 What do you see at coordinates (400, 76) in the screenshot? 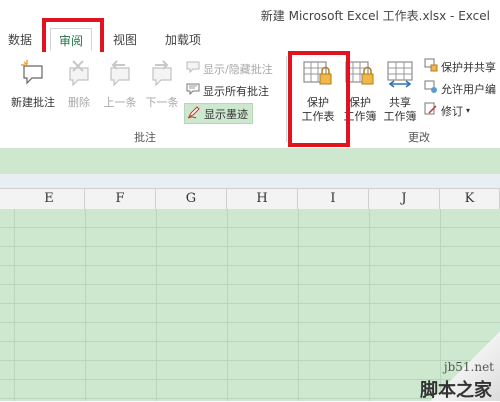
I see `share-workbook-icon` at bounding box center [400, 76].